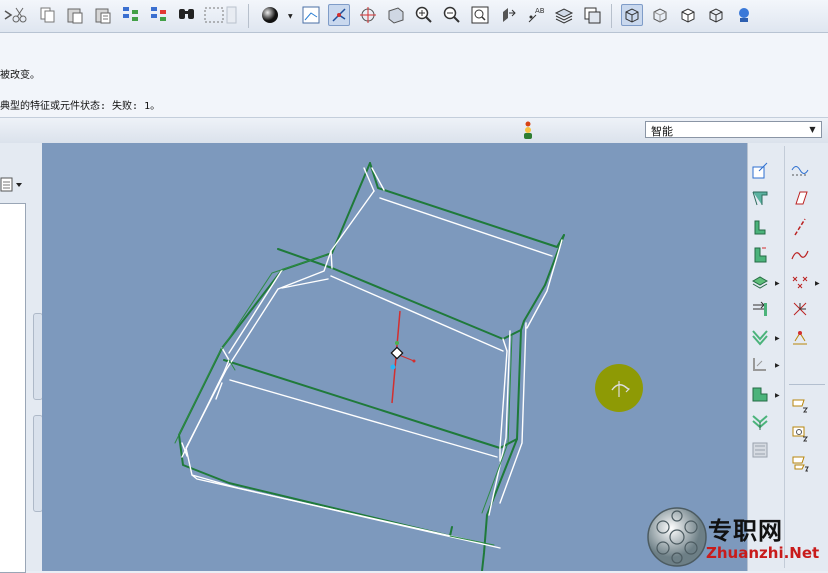 This screenshot has height=573, width=828. What do you see at coordinates (760, 309) in the screenshot?
I see `draft-icon` at bounding box center [760, 309].